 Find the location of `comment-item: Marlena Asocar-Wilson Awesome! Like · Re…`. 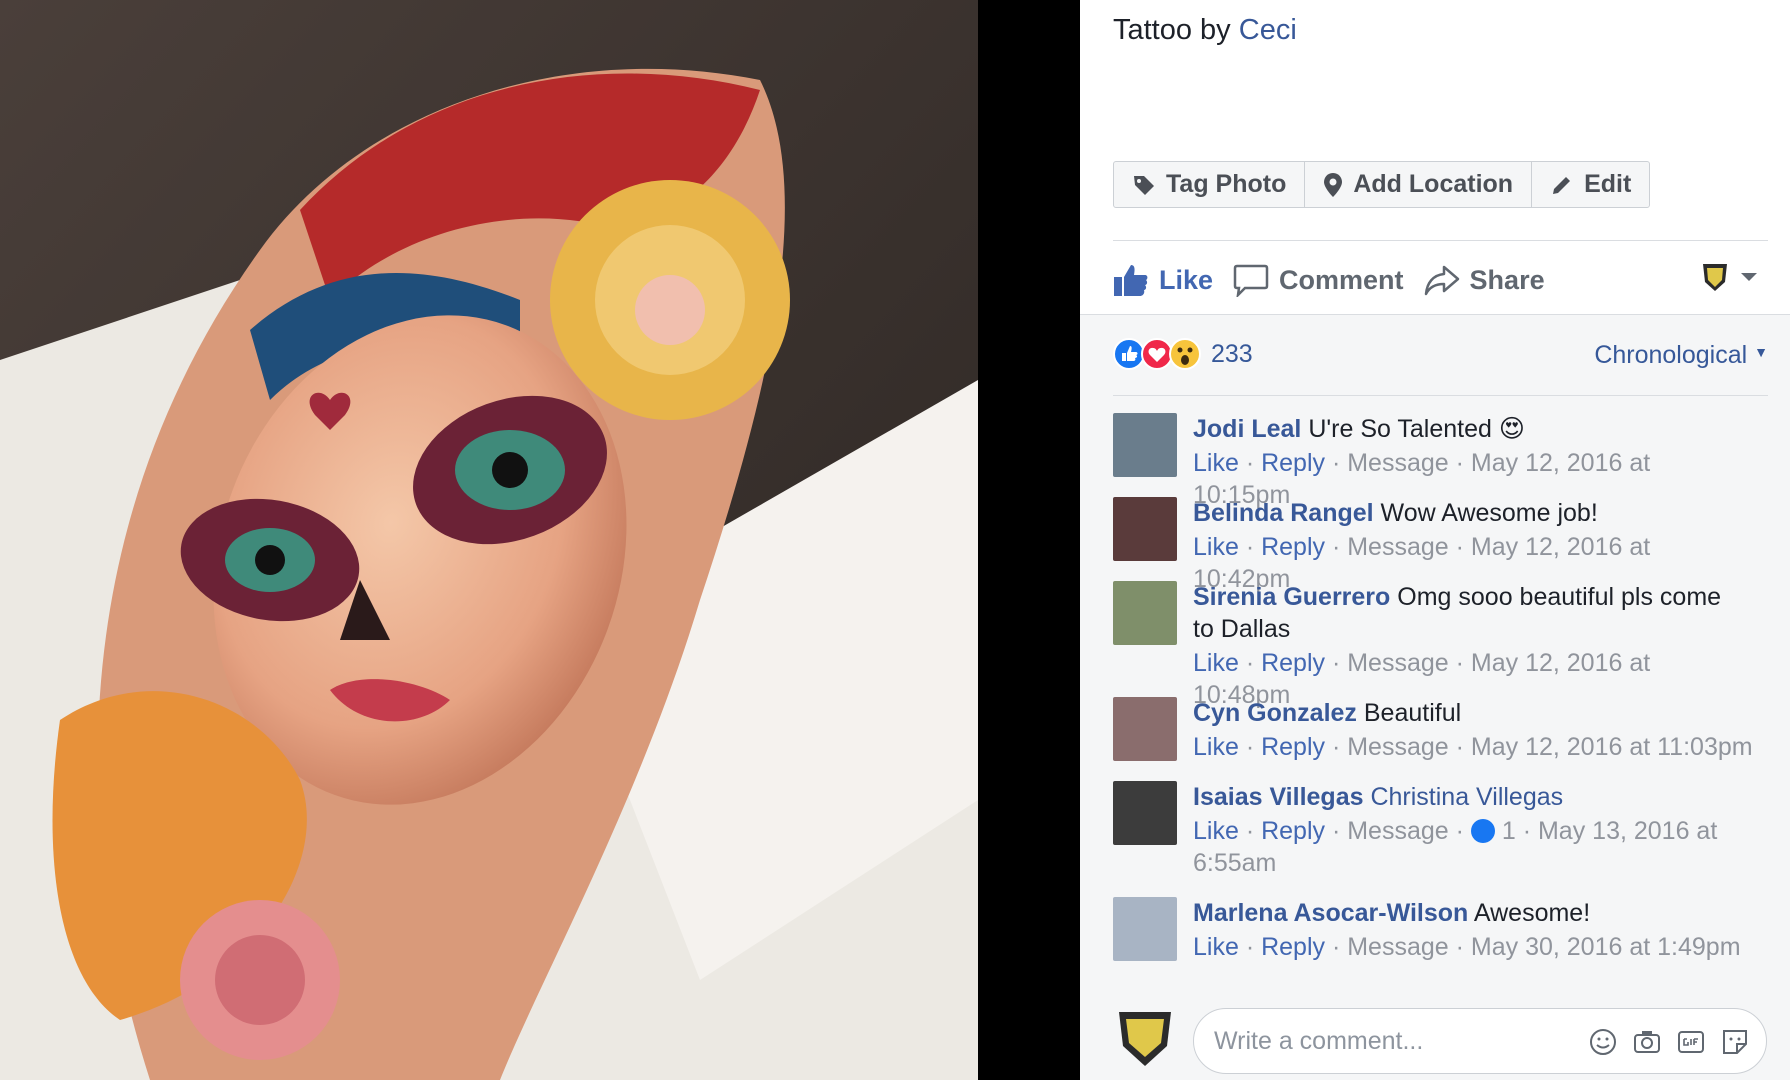

comment-item: Marlena Asocar-Wilson Awesome! Like · Re… is located at coordinates (1433, 930).